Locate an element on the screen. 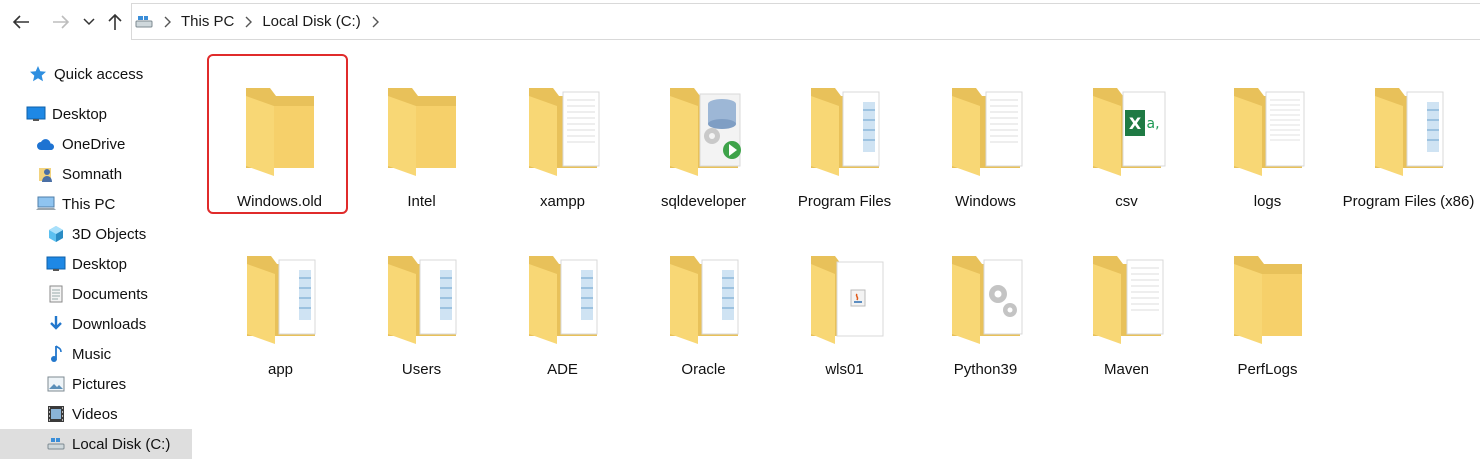  folder-maven: Maven is located at coordinates (1126, 304).